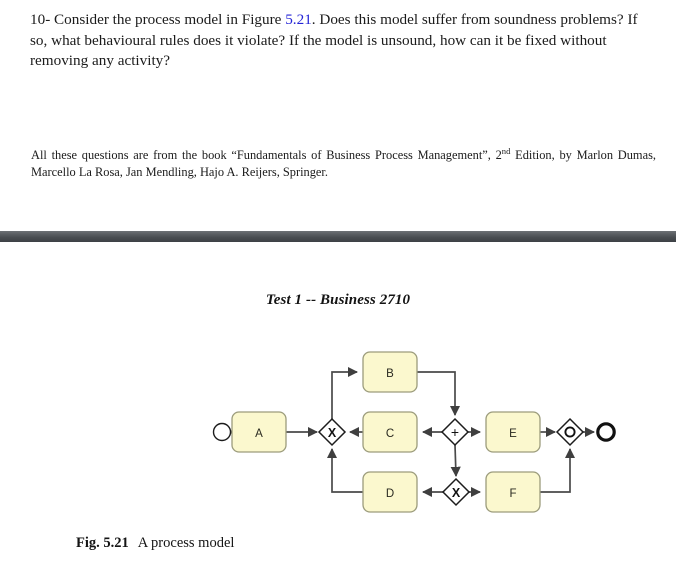 The image size is (676, 578). Describe the element at coordinates (222, 432) in the screenshot. I see `start-event-icon` at that location.